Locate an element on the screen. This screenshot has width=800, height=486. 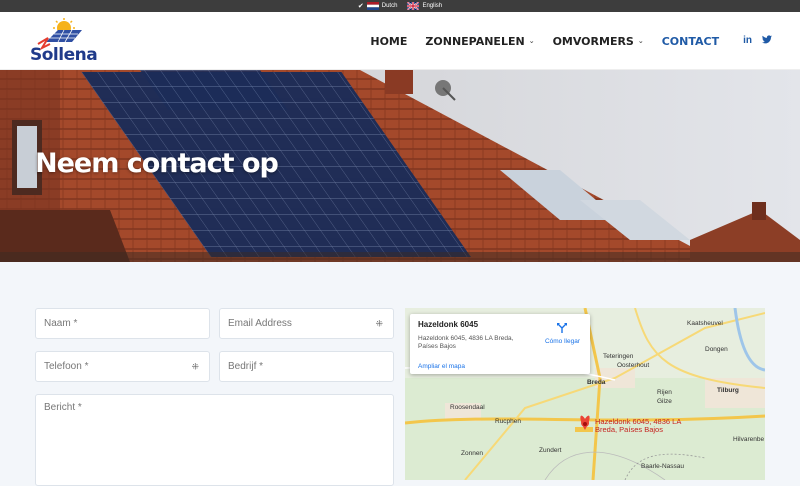
linkedin-icon: in is located at coordinates (747, 41).